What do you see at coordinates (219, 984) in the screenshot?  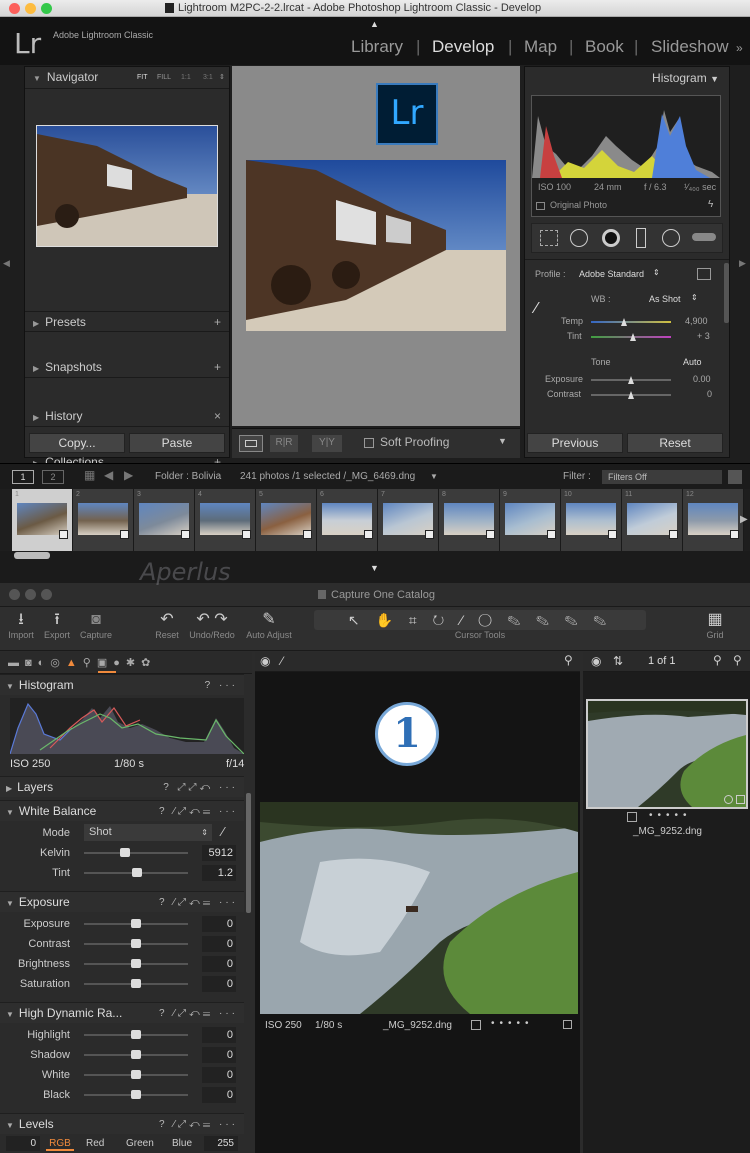 I see `c1-saturation-value: 0` at bounding box center [219, 984].